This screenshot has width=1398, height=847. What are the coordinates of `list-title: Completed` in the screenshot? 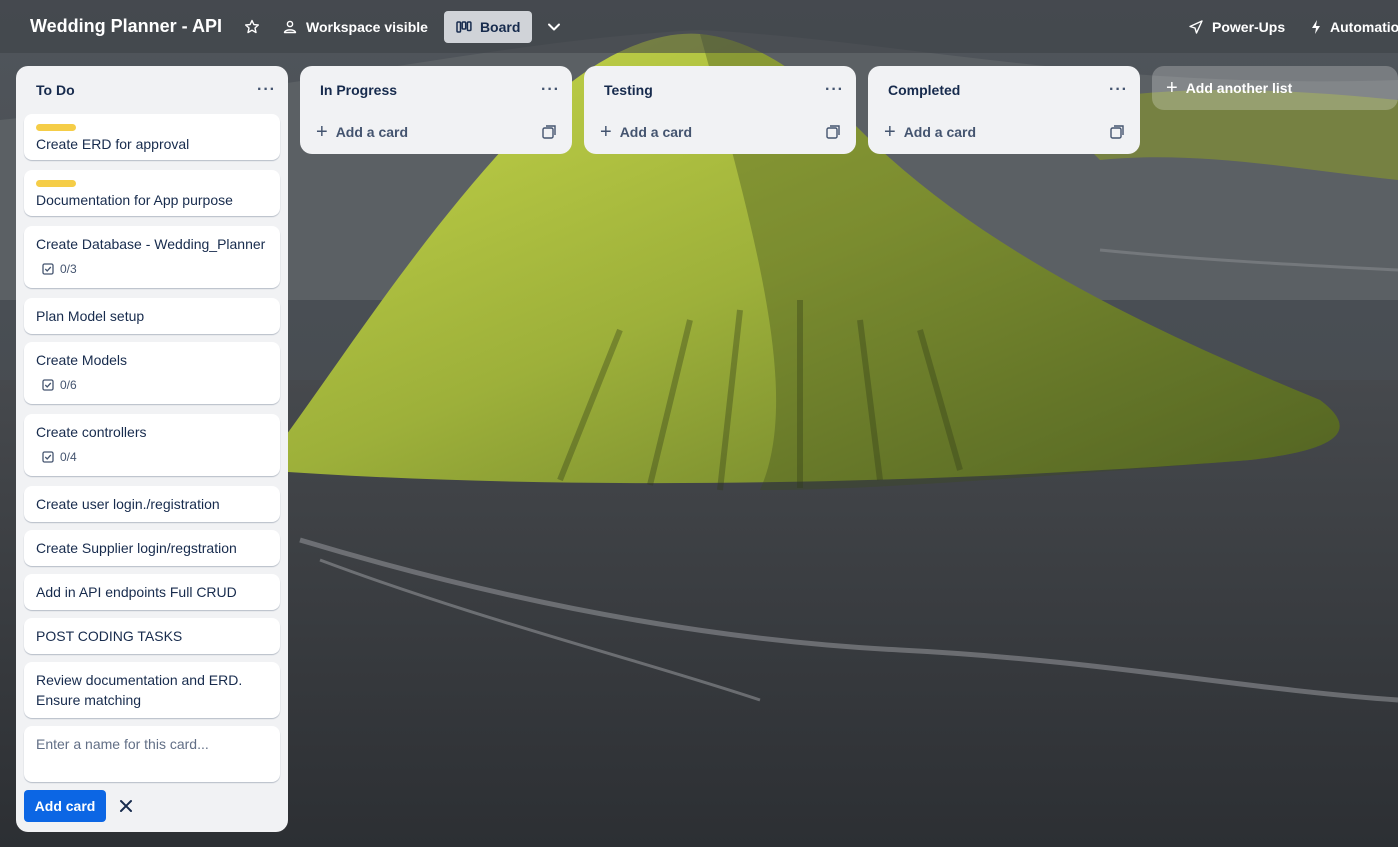 It's located at (924, 90).